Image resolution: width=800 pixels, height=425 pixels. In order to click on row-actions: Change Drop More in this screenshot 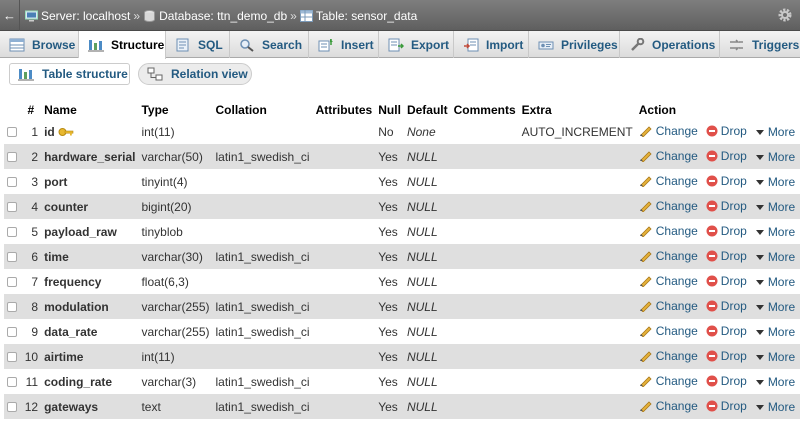, I will do `click(717, 281)`.